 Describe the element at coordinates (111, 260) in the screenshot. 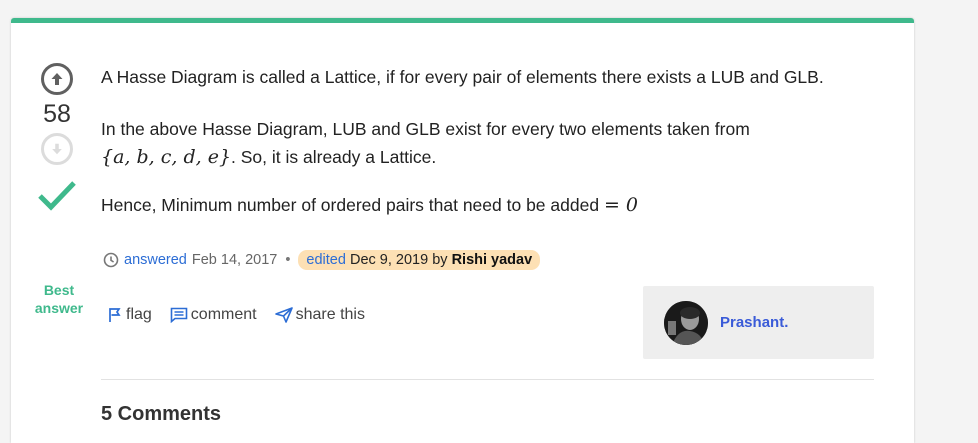

I see `clock-icon` at that location.